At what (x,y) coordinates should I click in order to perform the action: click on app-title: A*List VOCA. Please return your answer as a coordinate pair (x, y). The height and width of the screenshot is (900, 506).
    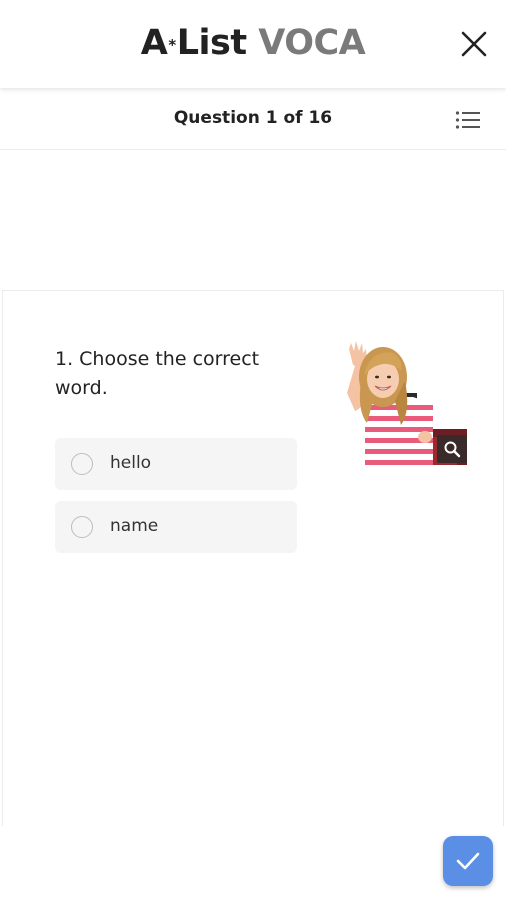
    Looking at the image, I should click on (253, 44).